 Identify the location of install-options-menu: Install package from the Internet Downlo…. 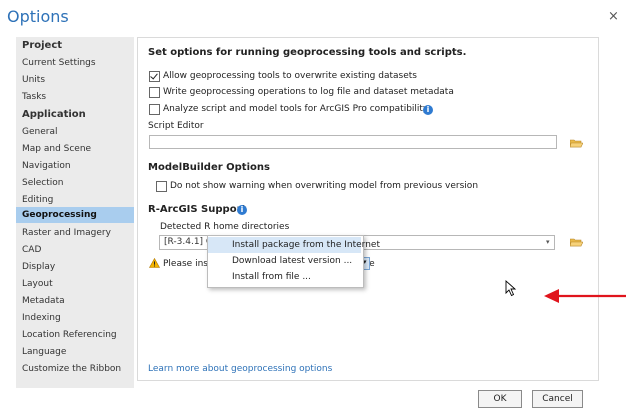
(293, 261).